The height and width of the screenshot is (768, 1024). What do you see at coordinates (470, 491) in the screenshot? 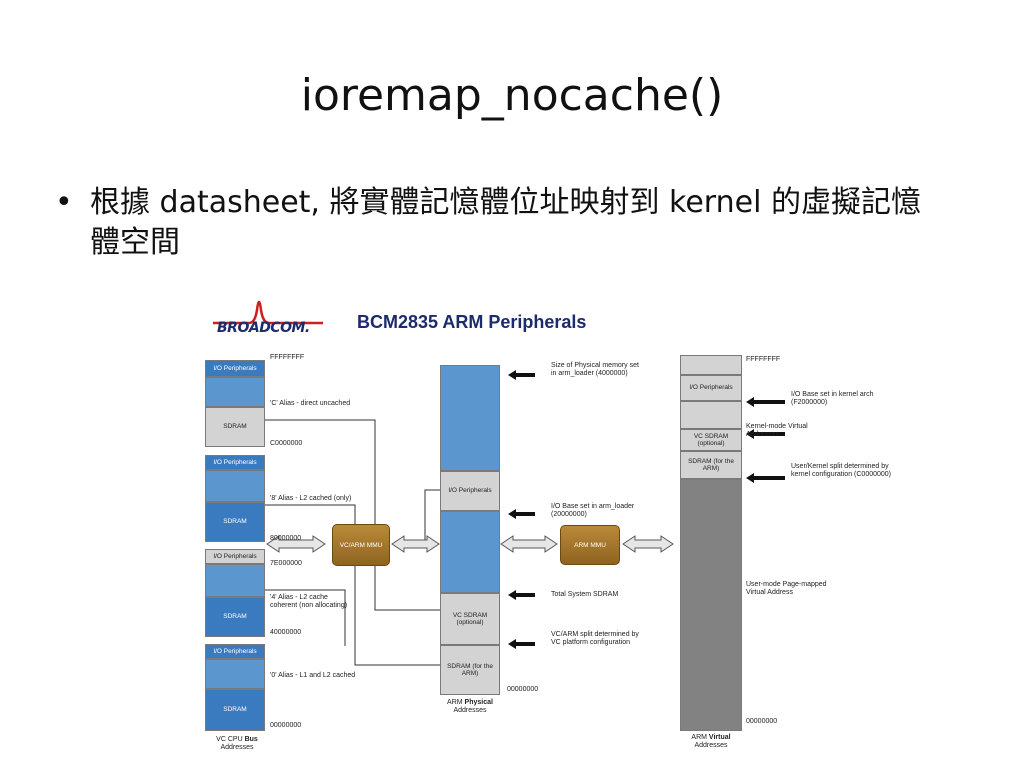
I see `arm-phys-block: I/O Peripherals` at bounding box center [470, 491].